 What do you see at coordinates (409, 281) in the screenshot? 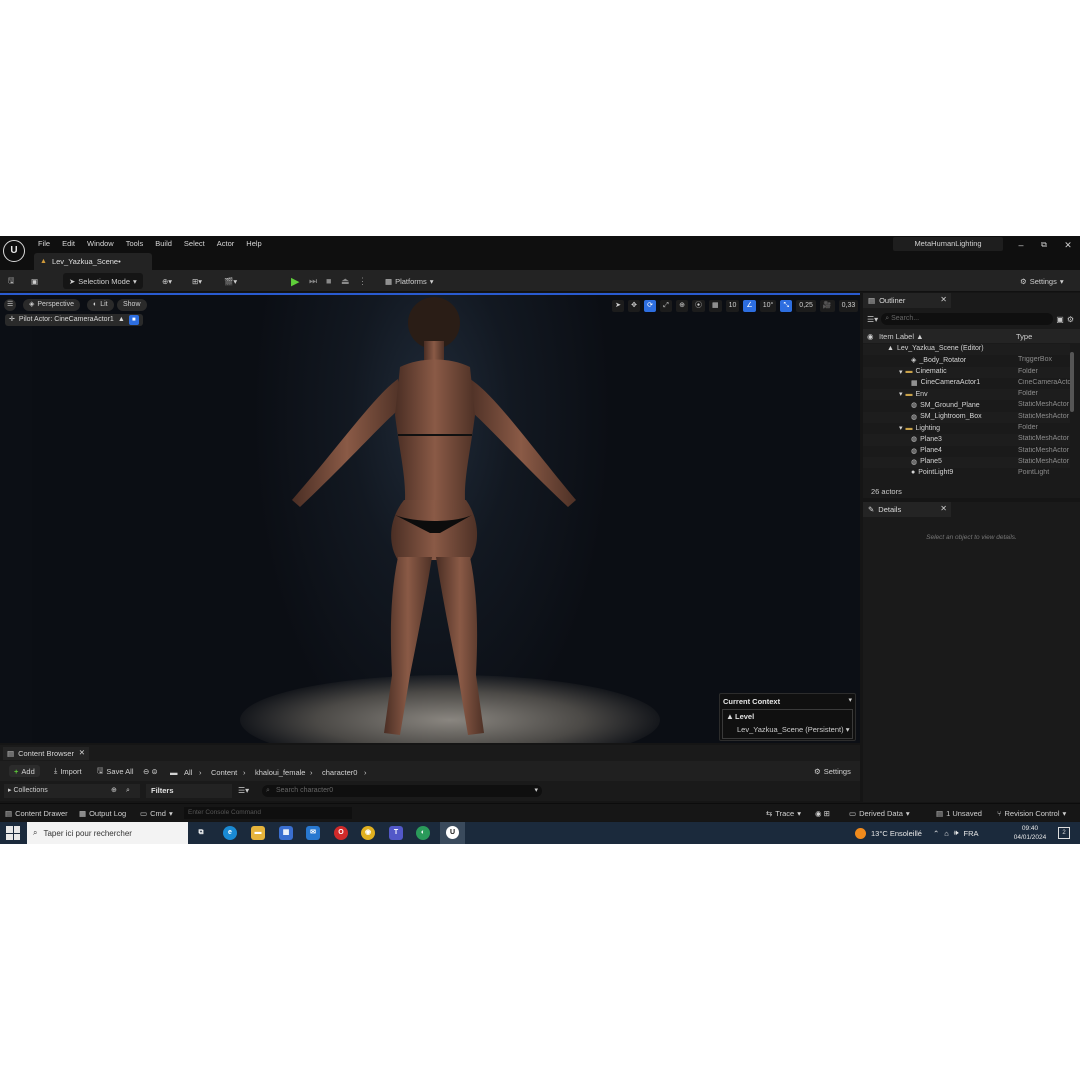
I see `platforms-dropdown: ▦ Platforms ▾` at bounding box center [409, 281].